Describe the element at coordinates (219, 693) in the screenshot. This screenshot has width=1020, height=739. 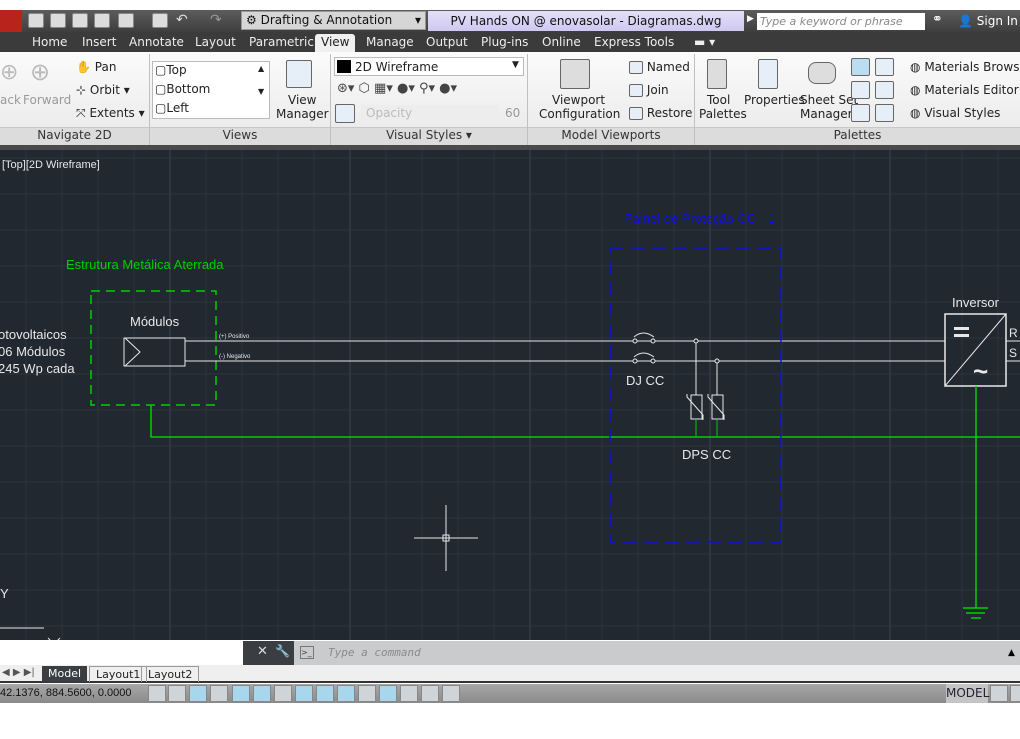
I see `ortho-mode-icon` at that location.